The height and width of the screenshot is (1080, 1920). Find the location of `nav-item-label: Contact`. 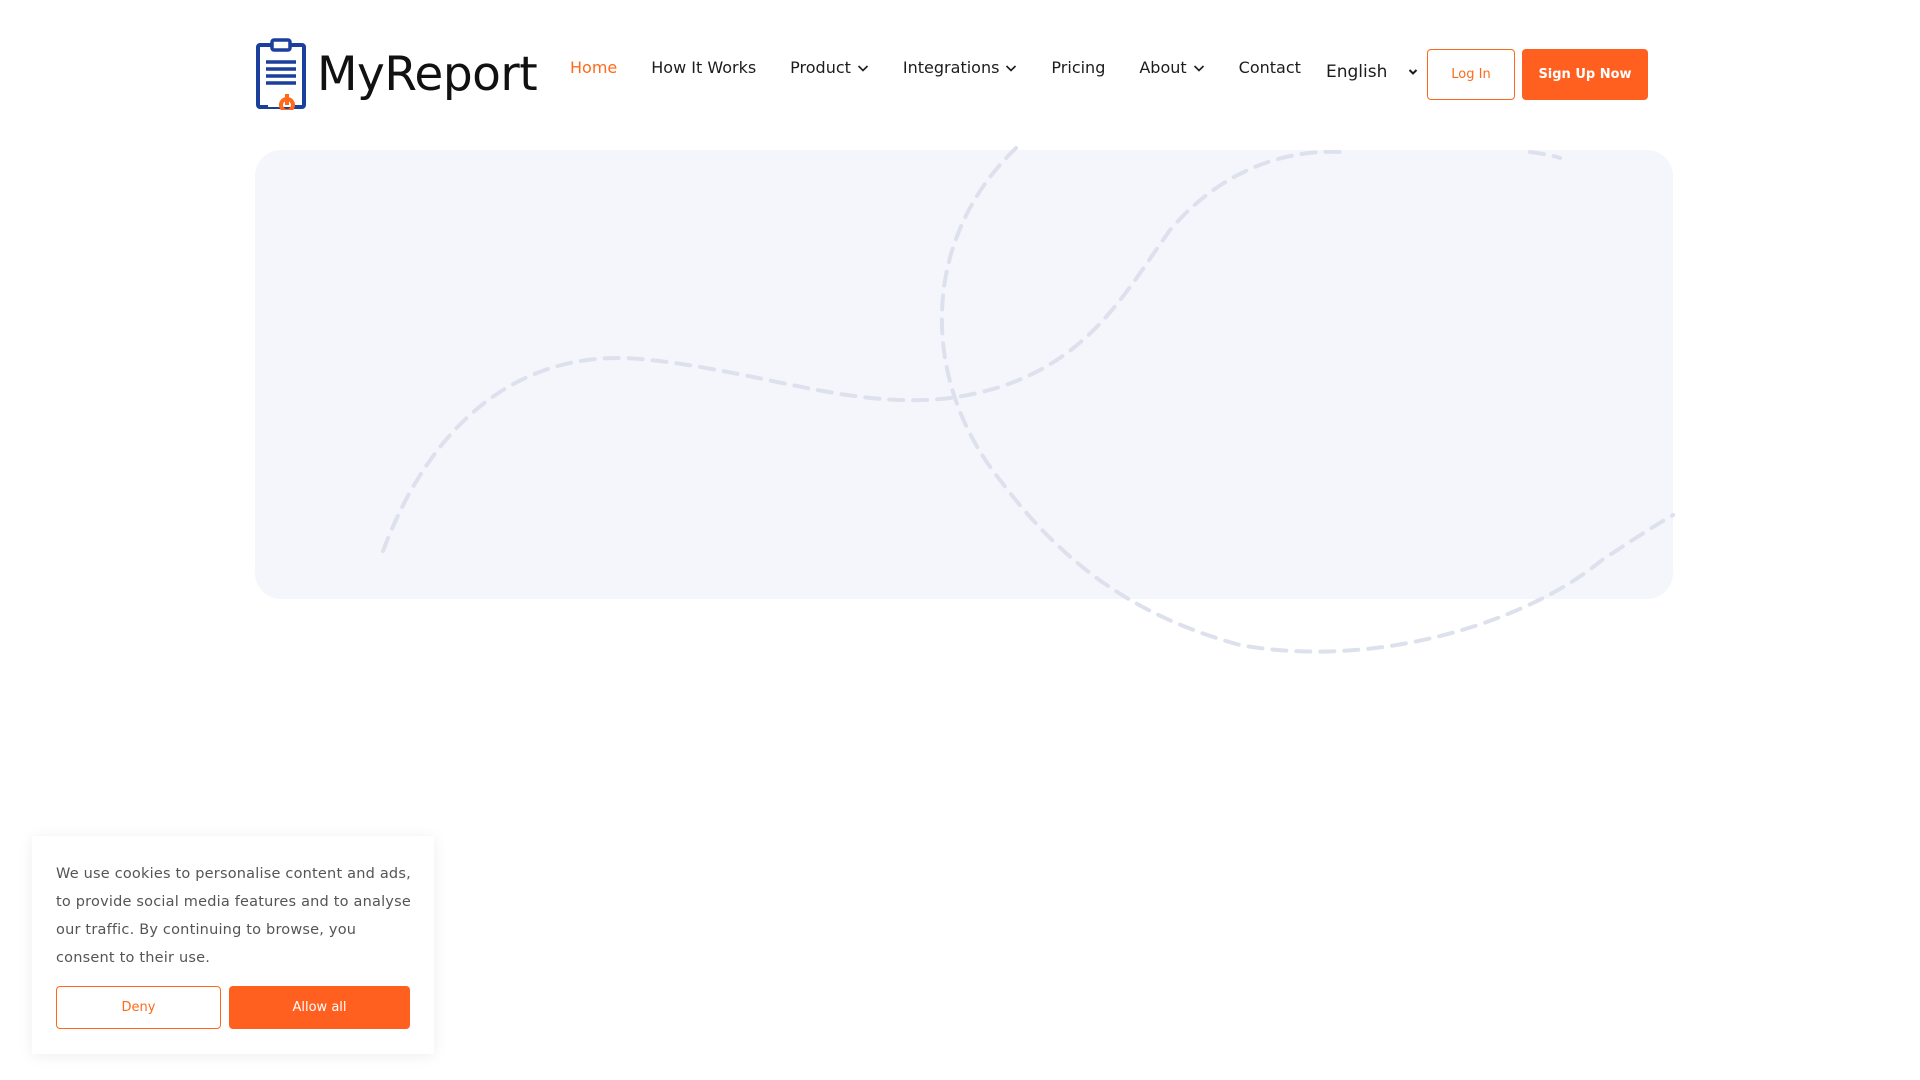

nav-item-label: Contact is located at coordinates (1269, 67).